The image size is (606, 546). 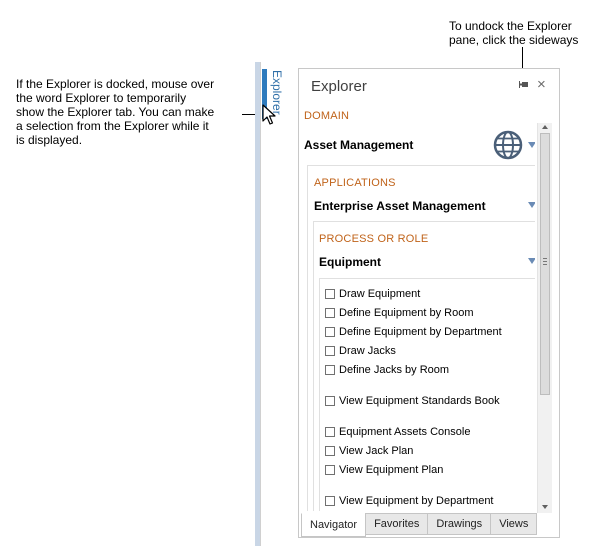 I want to click on pin-sideways-icon, so click(x=524, y=85).